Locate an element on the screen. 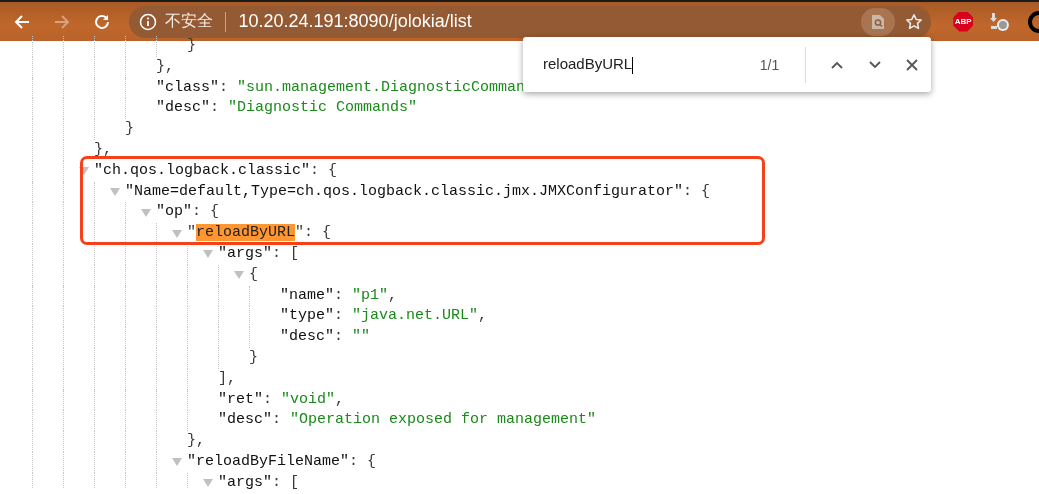  json-line: "Name=default,Type=ch.qos.logback.classic.jmx.JMXConfigurator": { is located at coordinates (418, 191).